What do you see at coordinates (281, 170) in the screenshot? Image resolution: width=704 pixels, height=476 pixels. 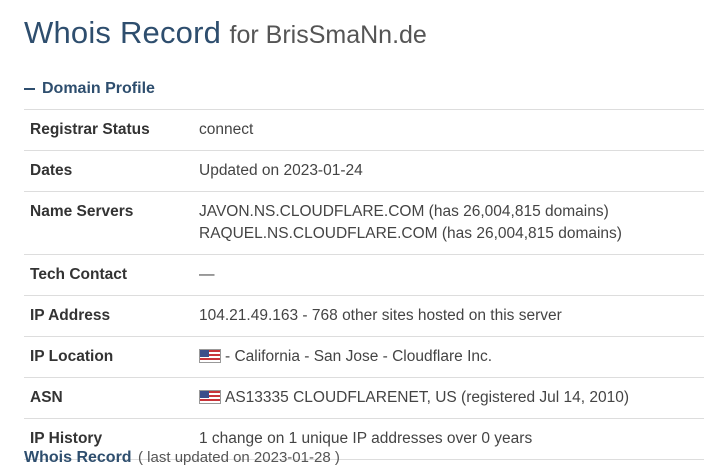 I see `row-value-dates: Updated on 2023-01-24` at bounding box center [281, 170].